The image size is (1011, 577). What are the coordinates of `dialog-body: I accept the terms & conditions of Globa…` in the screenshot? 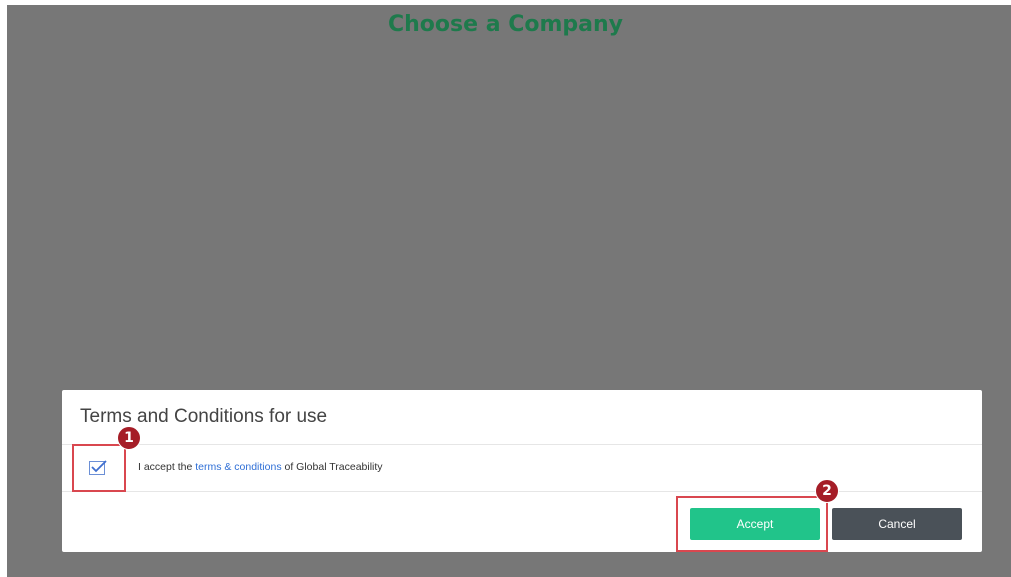 It's located at (522, 468).